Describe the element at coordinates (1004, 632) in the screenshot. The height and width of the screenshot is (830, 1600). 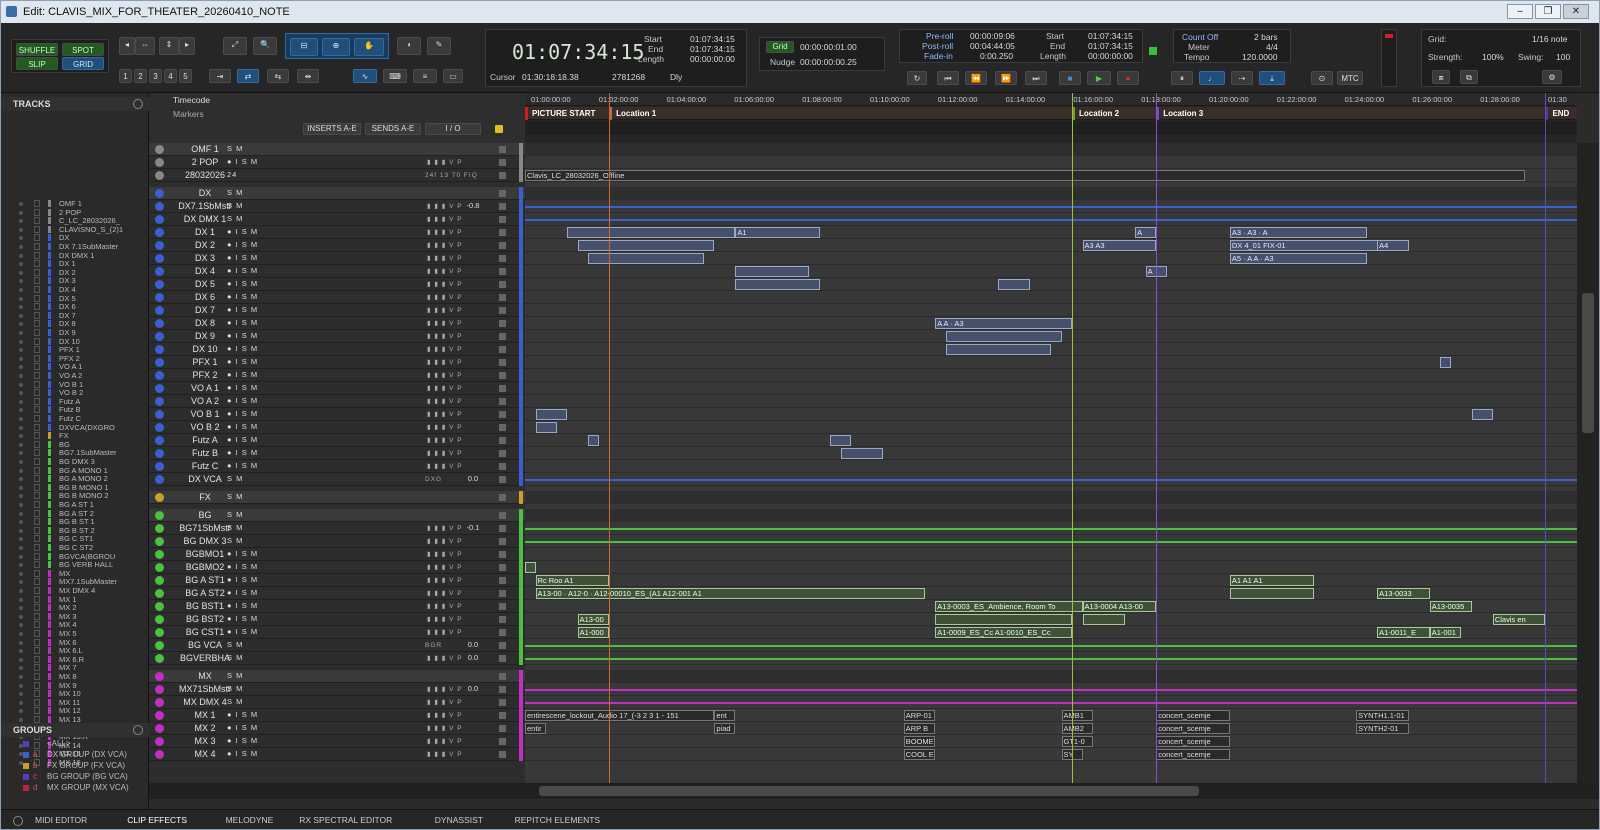
I see `audio-clip: A1-0009_ES_Cc A1-0010_ES_Cc` at that location.